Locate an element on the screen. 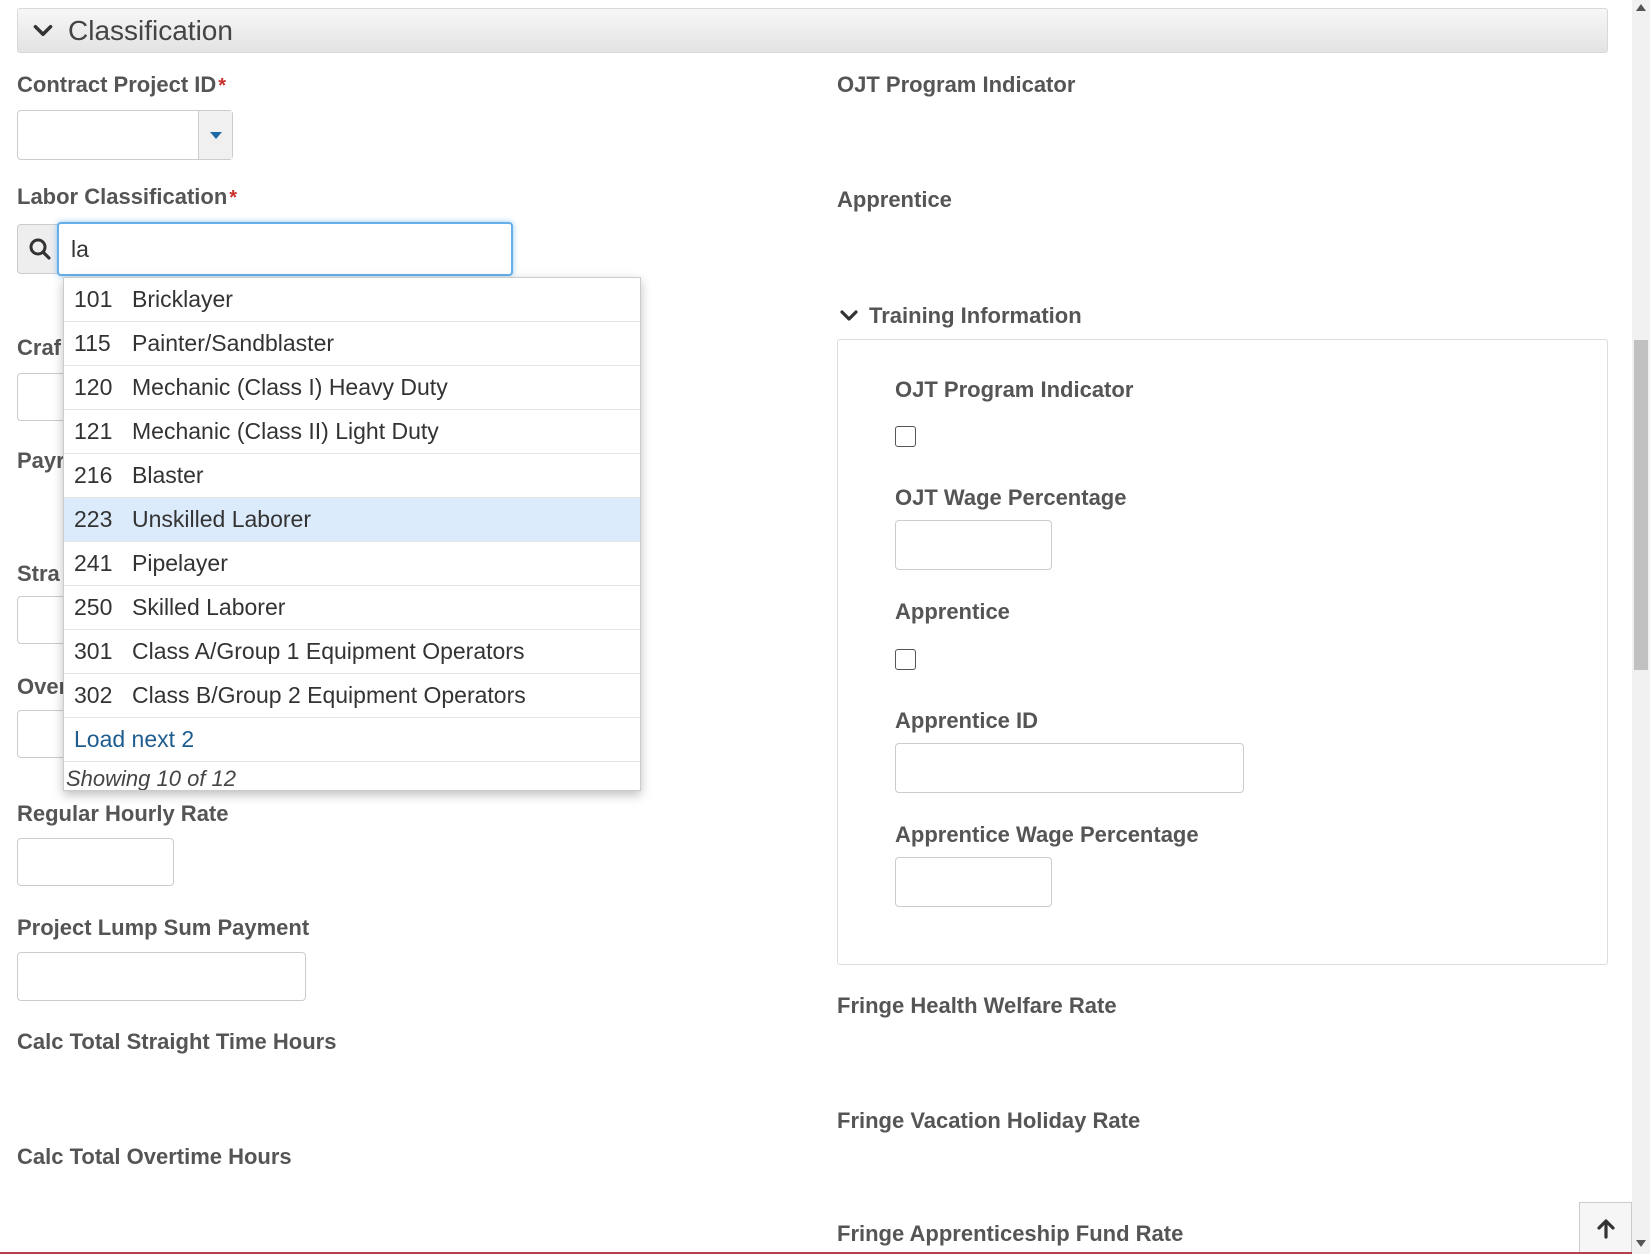 The height and width of the screenshot is (1254, 1650). ojt-wage-percentage-input is located at coordinates (973, 545).